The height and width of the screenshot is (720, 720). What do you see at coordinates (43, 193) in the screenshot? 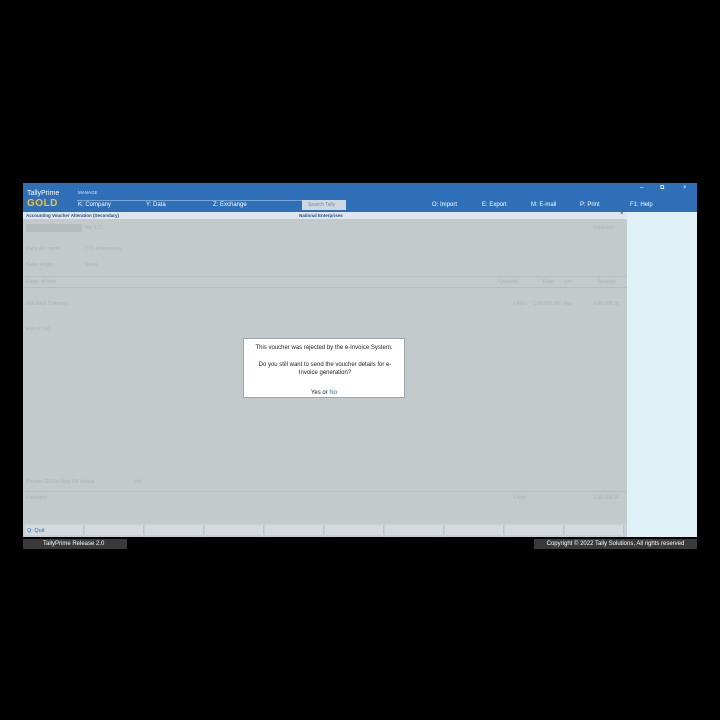
I see `brand-name: TallyPrime` at bounding box center [43, 193].